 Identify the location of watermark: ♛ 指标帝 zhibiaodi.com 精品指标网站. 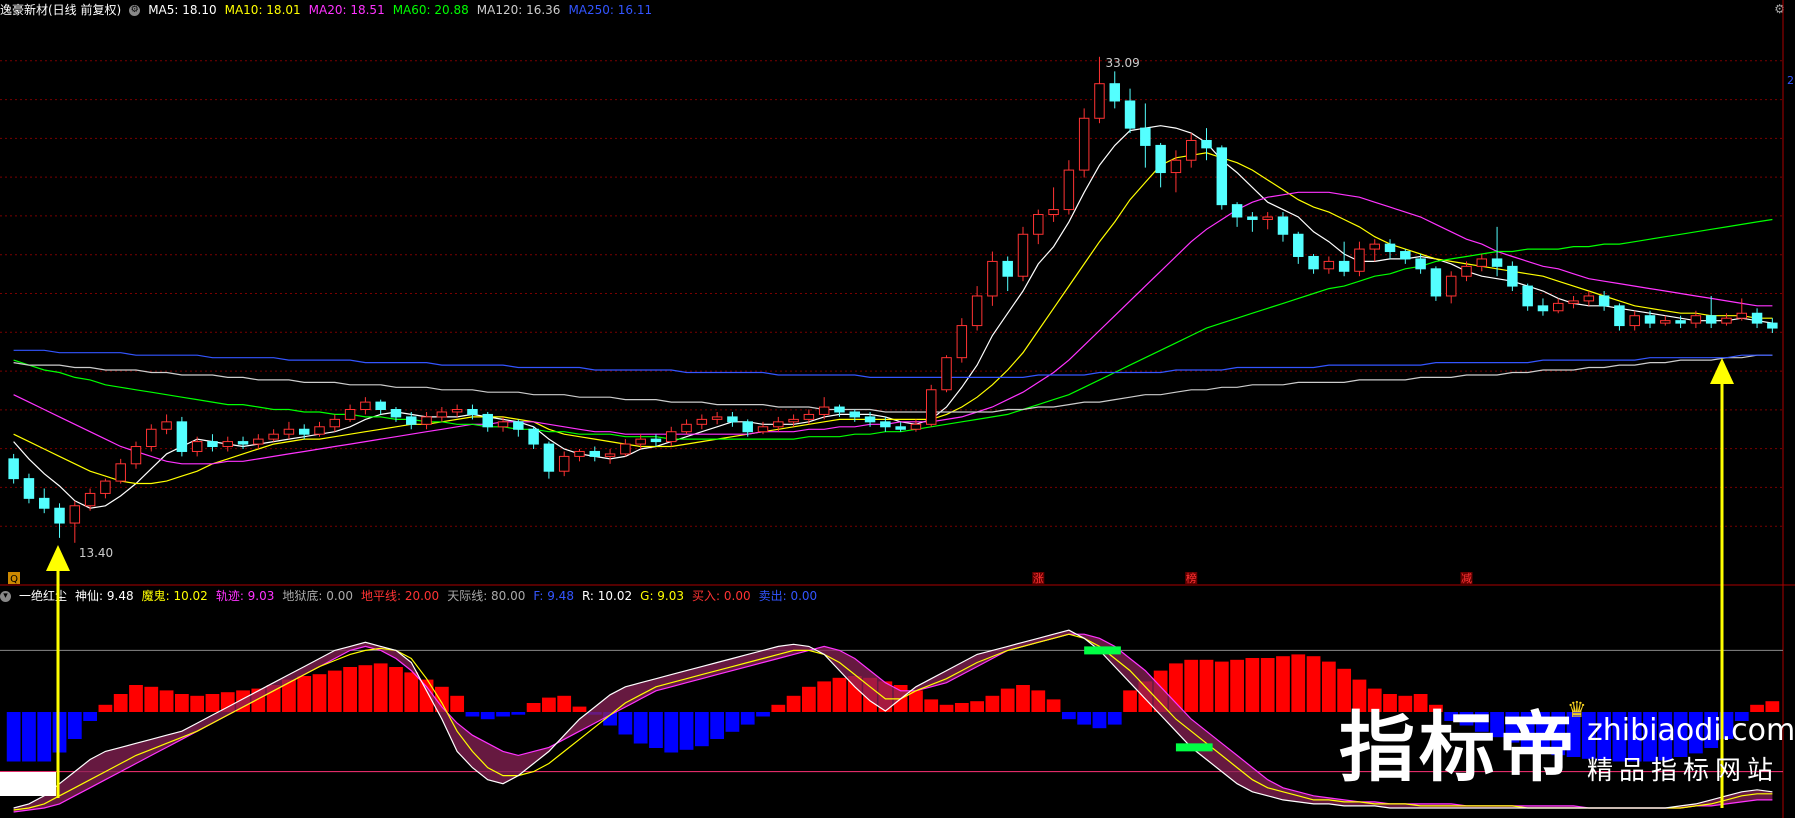
(1560, 749).